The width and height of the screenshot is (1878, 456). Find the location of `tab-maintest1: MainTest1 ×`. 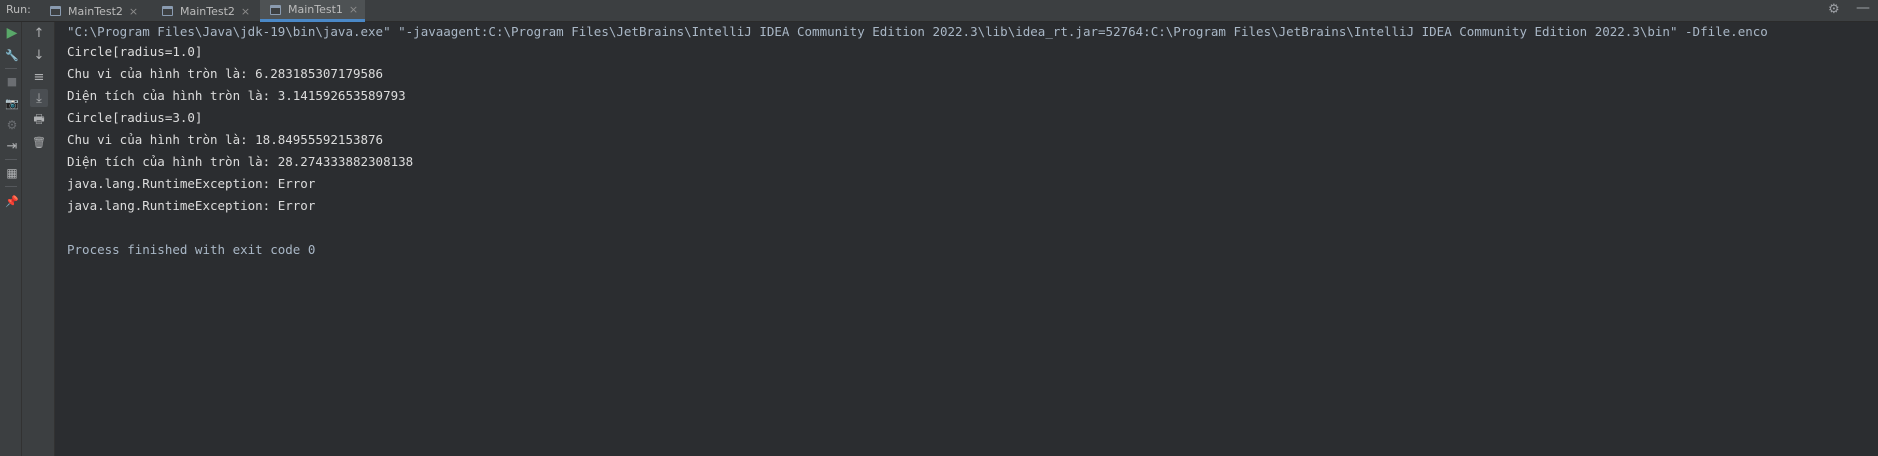

tab-maintest1: MainTest1 × is located at coordinates (312, 11).